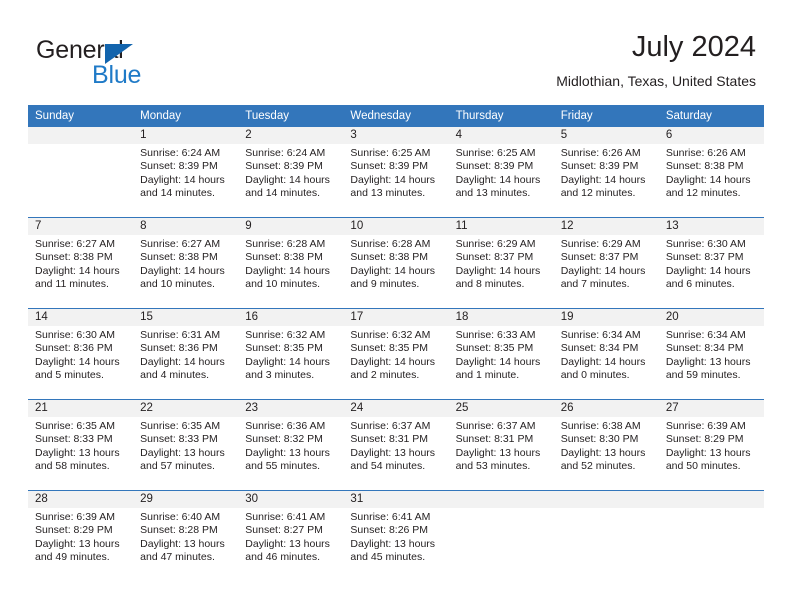 This screenshot has width=792, height=612. I want to click on page-title: July 2024, so click(693, 47).